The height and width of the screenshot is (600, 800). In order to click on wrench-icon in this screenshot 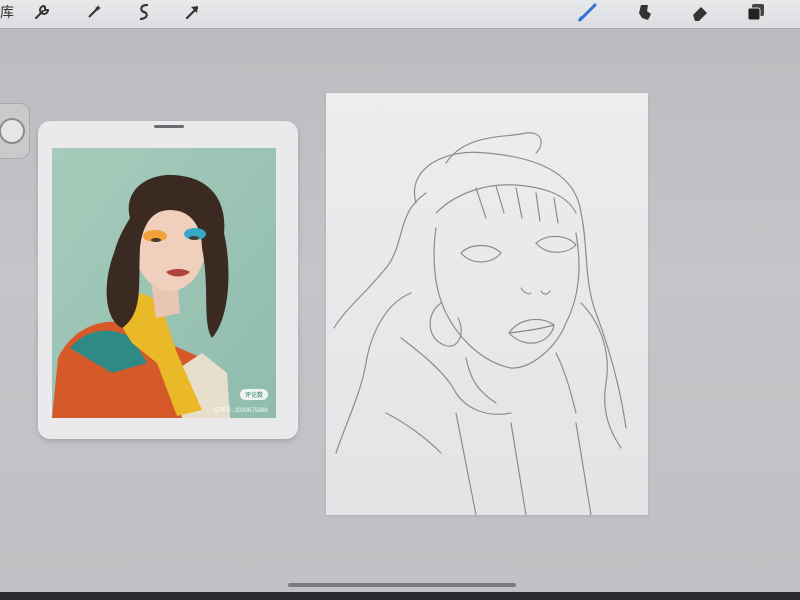, I will do `click(42, 12)`.